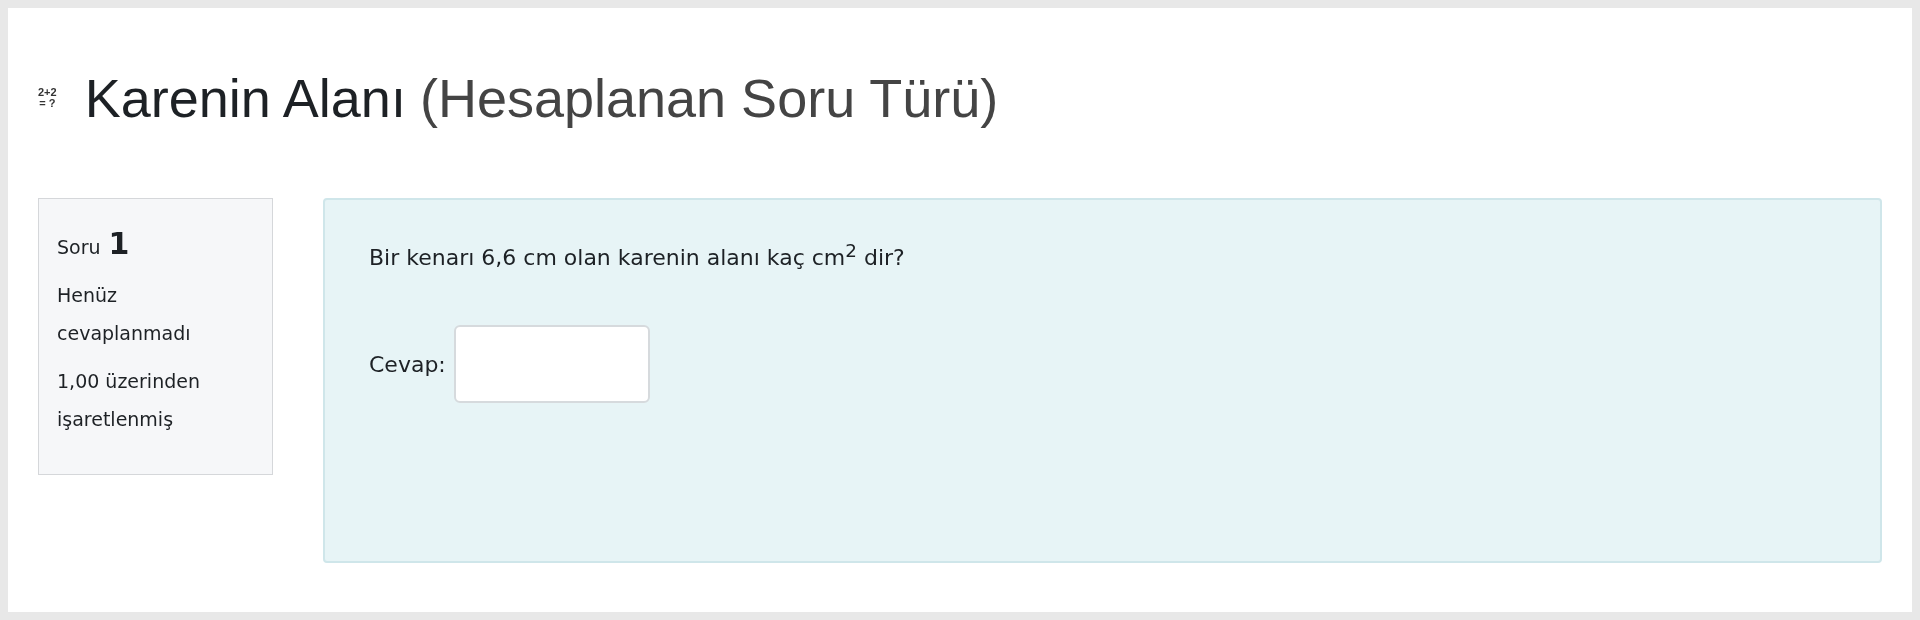 The image size is (1920, 620). What do you see at coordinates (47, 98) in the screenshot?
I see `calculator-question-icon: 2+2 = ?` at bounding box center [47, 98].